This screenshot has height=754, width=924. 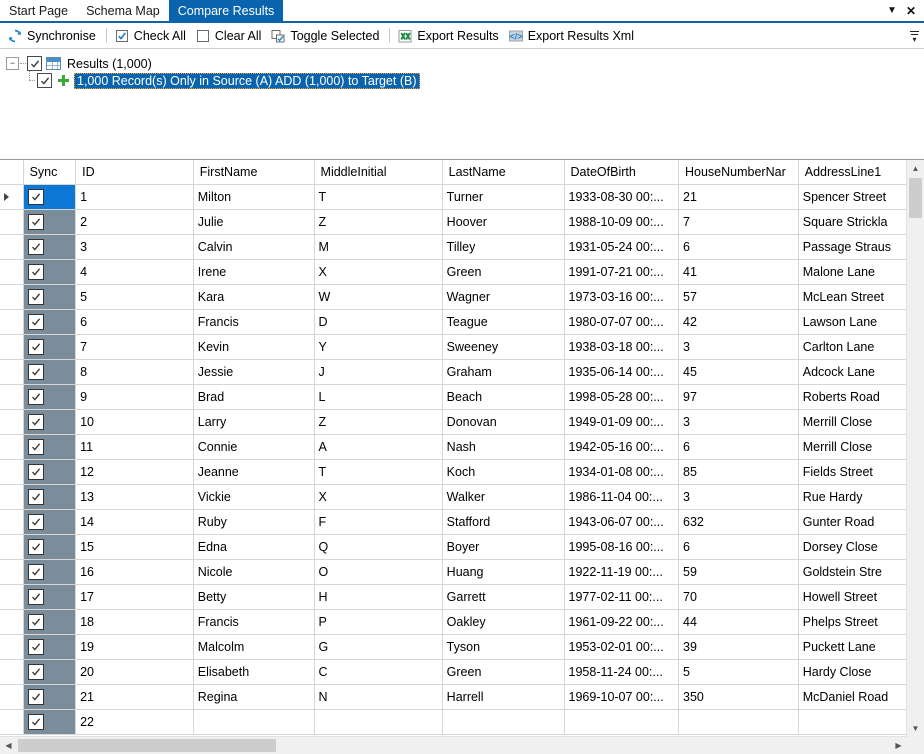 I want to click on column-header-middleinitial: MiddleInitial, so click(x=378, y=172).